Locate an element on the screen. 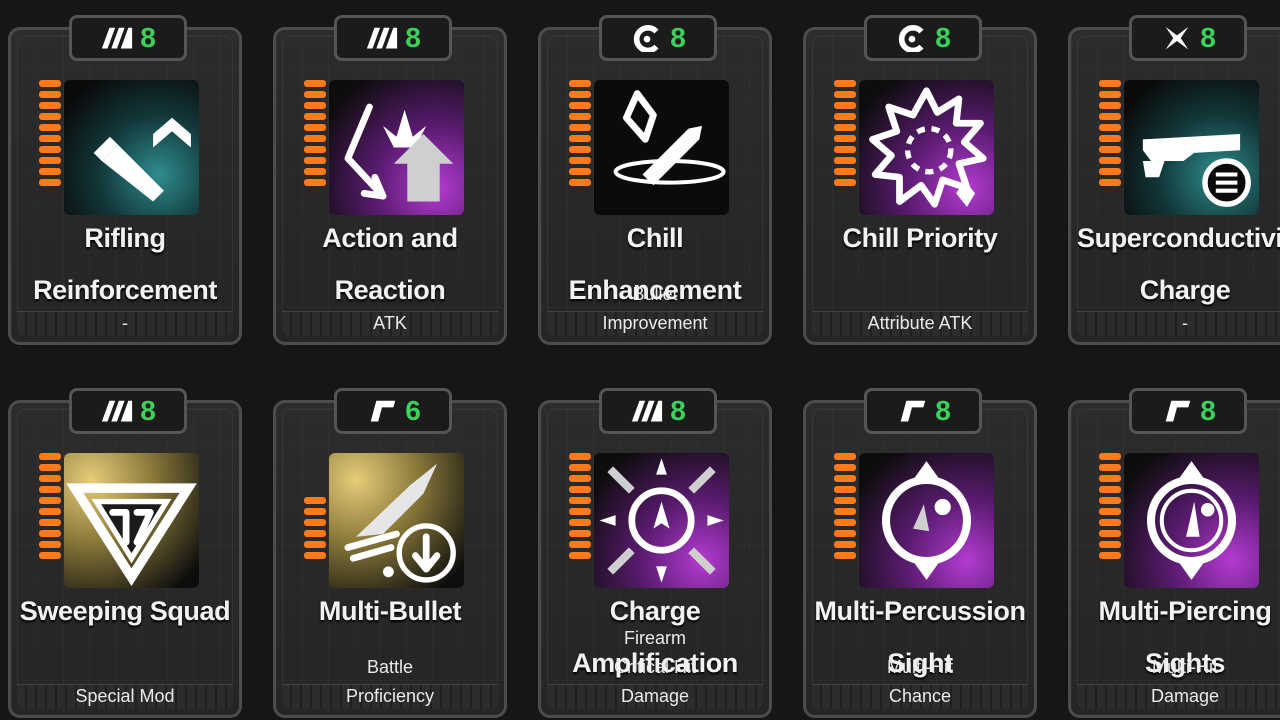 This screenshot has width=1280, height=720. mod-category-line: Critical Hit is located at coordinates (654, 667).